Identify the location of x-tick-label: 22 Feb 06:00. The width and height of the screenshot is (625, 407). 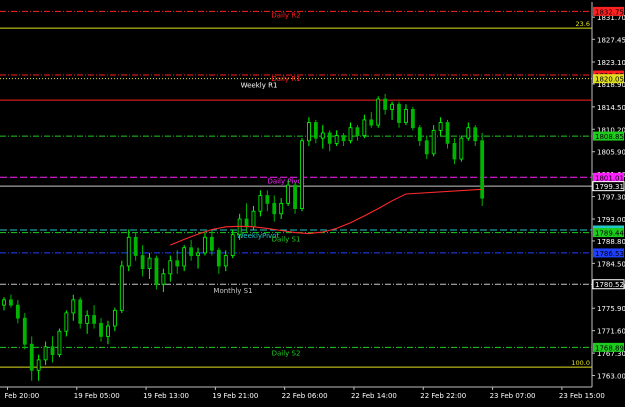
(305, 396).